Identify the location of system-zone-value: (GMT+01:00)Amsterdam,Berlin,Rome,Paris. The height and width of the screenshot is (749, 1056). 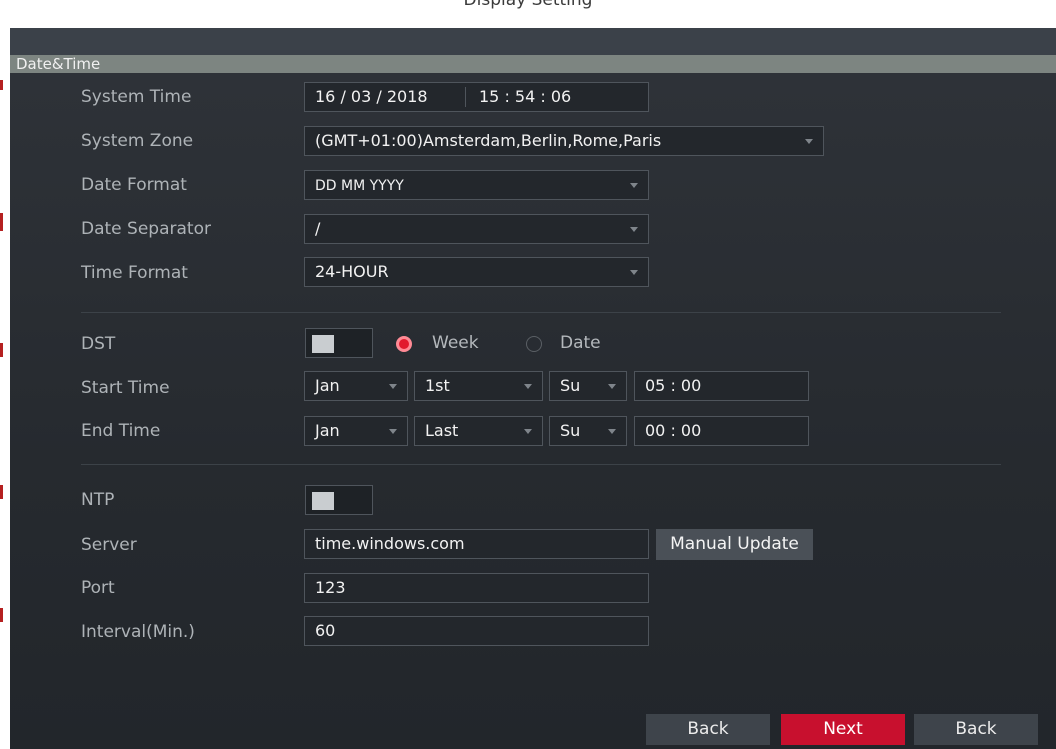
(488, 140).